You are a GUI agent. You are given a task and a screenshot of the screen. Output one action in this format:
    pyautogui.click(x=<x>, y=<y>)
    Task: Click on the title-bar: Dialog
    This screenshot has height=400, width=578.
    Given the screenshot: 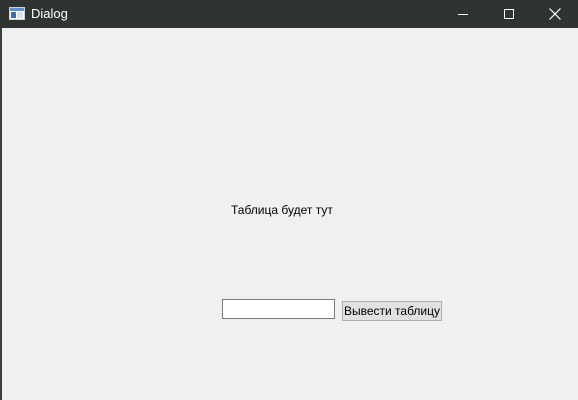 What is the action you would take?
    pyautogui.click(x=289, y=14)
    